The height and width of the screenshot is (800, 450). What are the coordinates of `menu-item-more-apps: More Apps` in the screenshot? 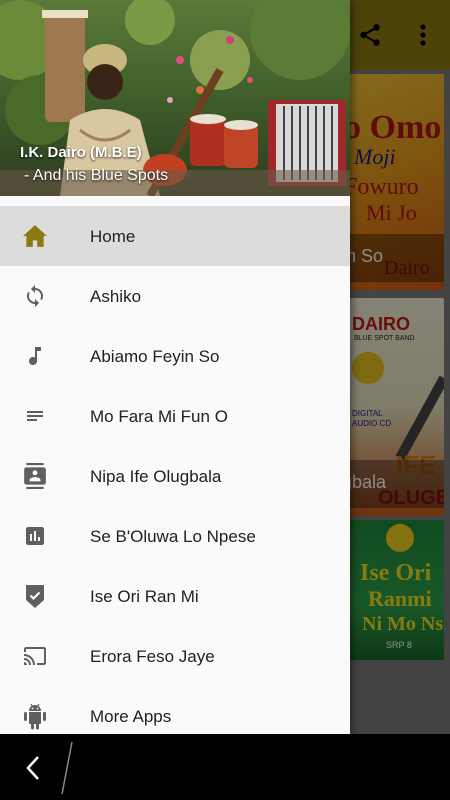 It's located at (175, 710).